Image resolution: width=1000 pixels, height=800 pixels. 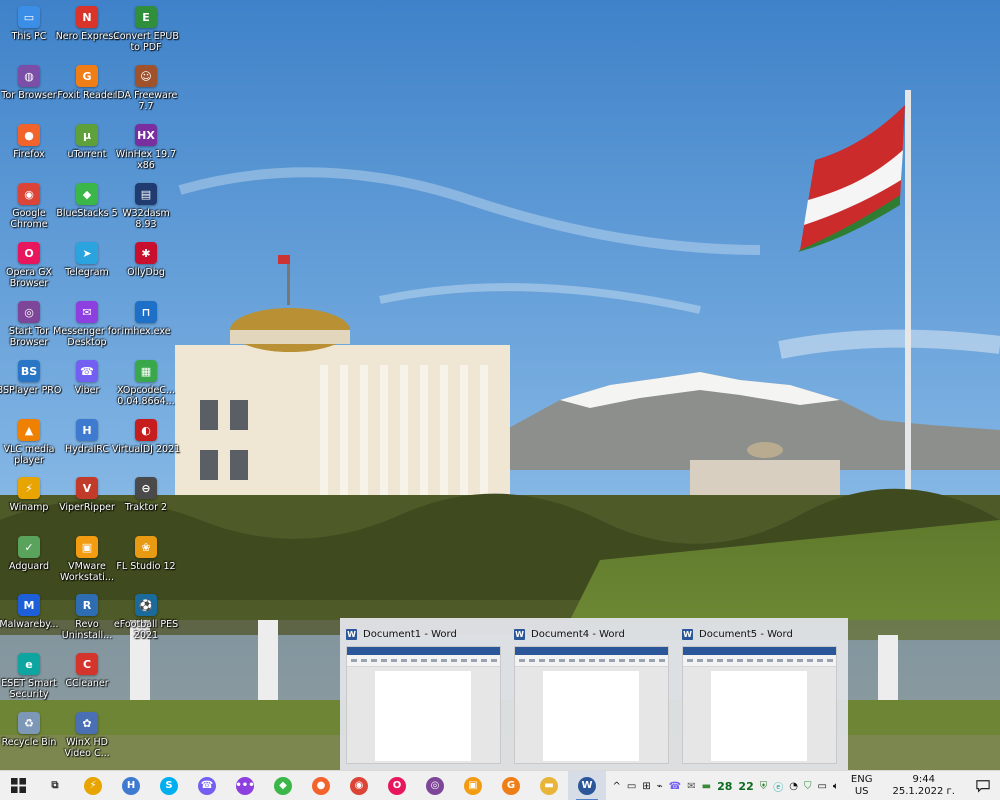 I want to click on clock: 9:44 25.1.2022 г., so click(x=923, y=786).